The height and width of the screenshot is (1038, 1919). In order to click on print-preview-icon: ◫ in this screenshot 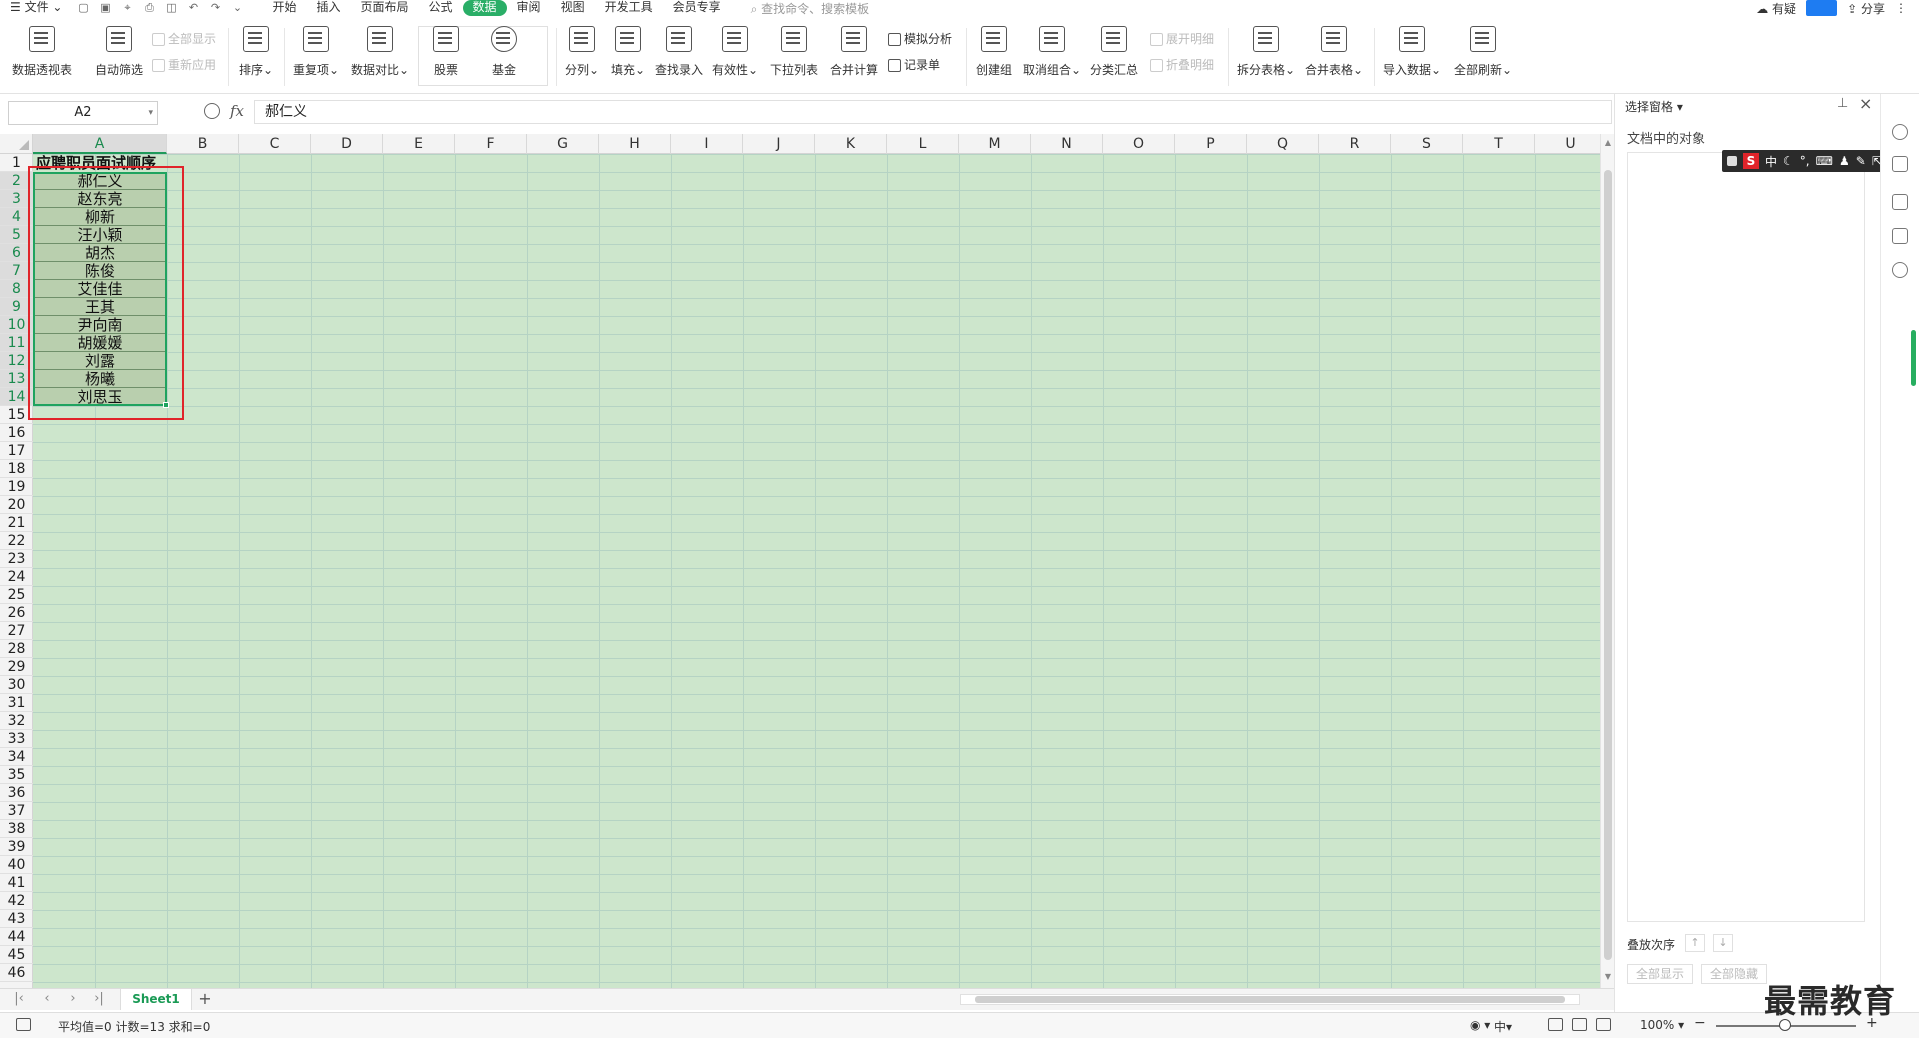, I will do `click(171, 8)`.